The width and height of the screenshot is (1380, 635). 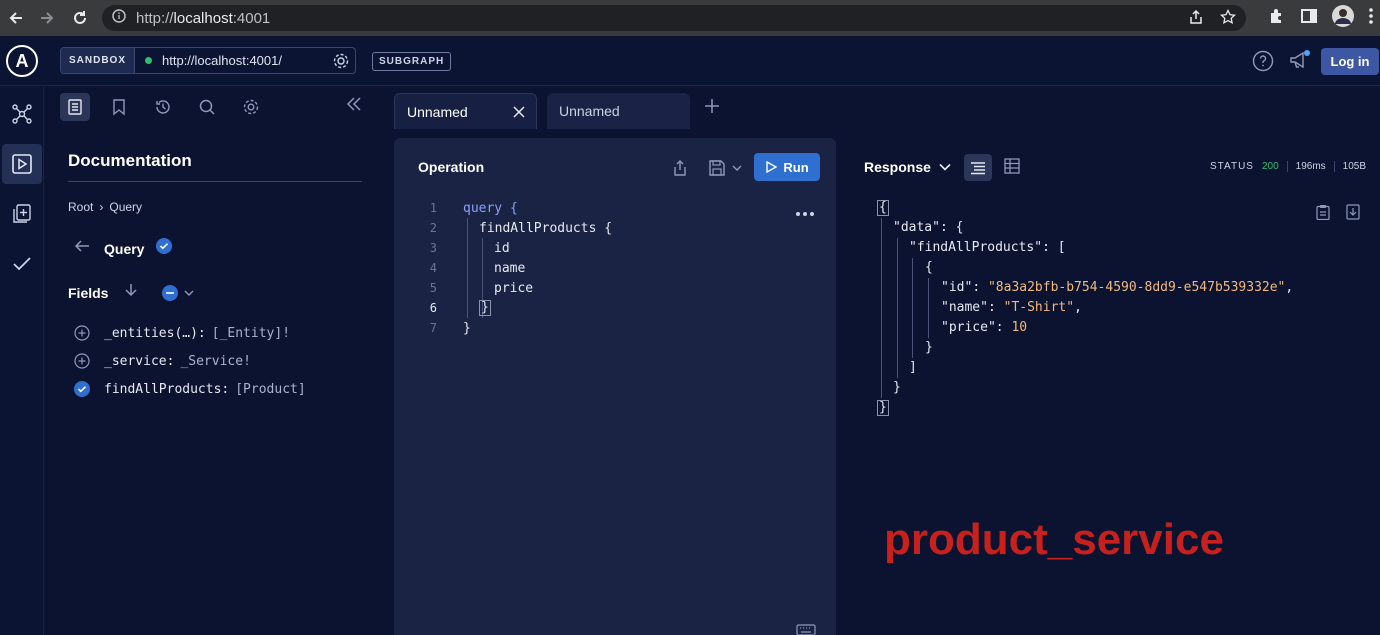 I want to click on code-line: 6 }, so click(x=614, y=308).